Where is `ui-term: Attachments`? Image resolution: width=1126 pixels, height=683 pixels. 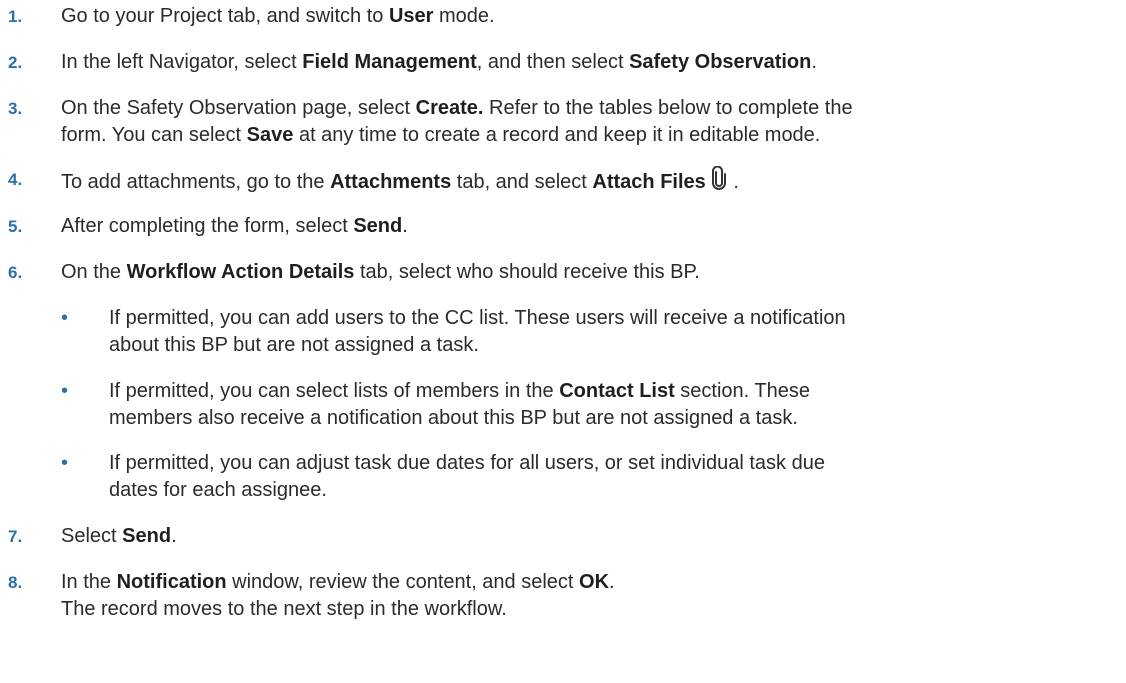
ui-term: Attachments is located at coordinates (391, 182).